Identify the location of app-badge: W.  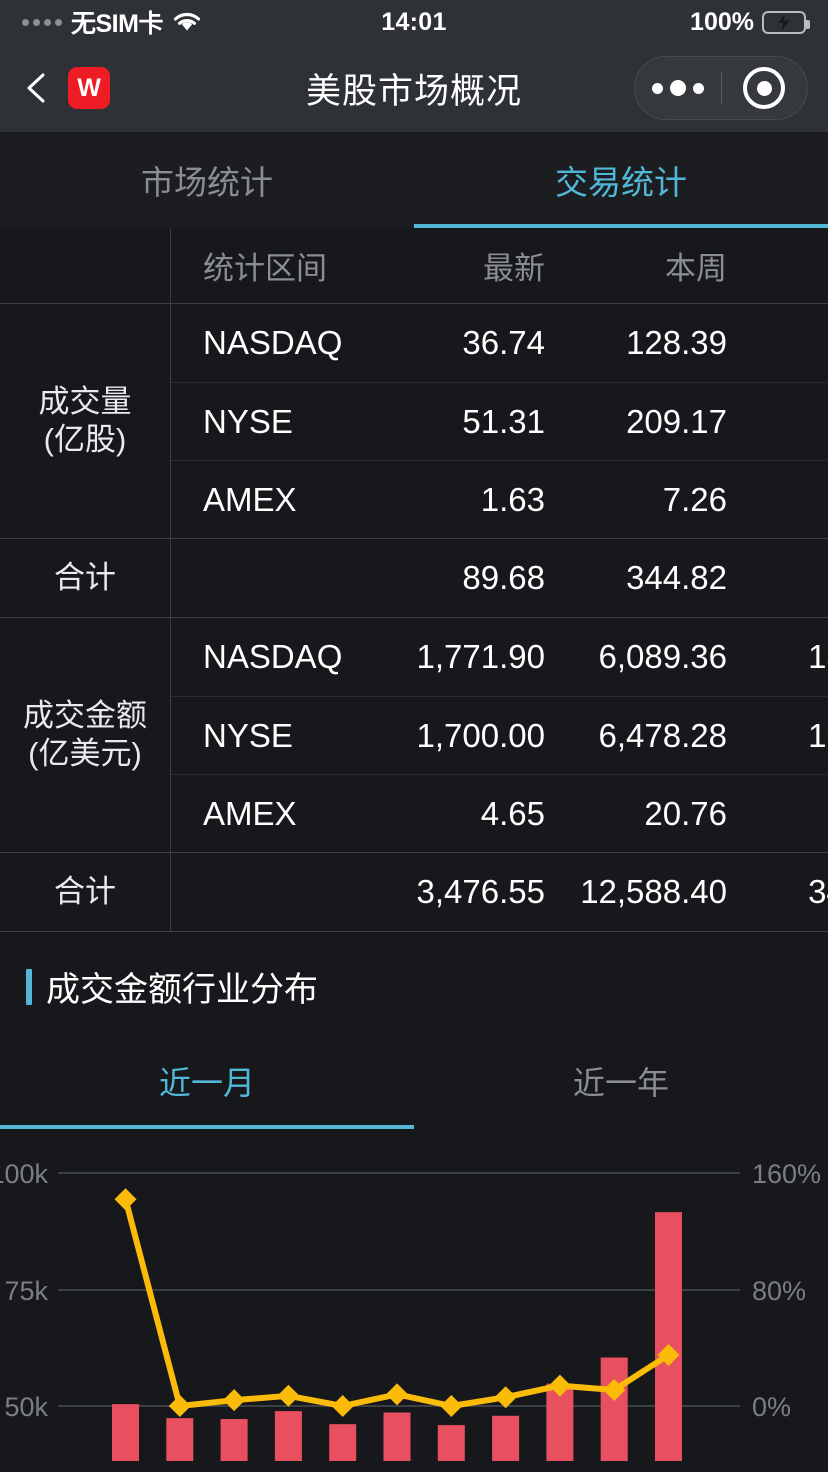
(89, 88).